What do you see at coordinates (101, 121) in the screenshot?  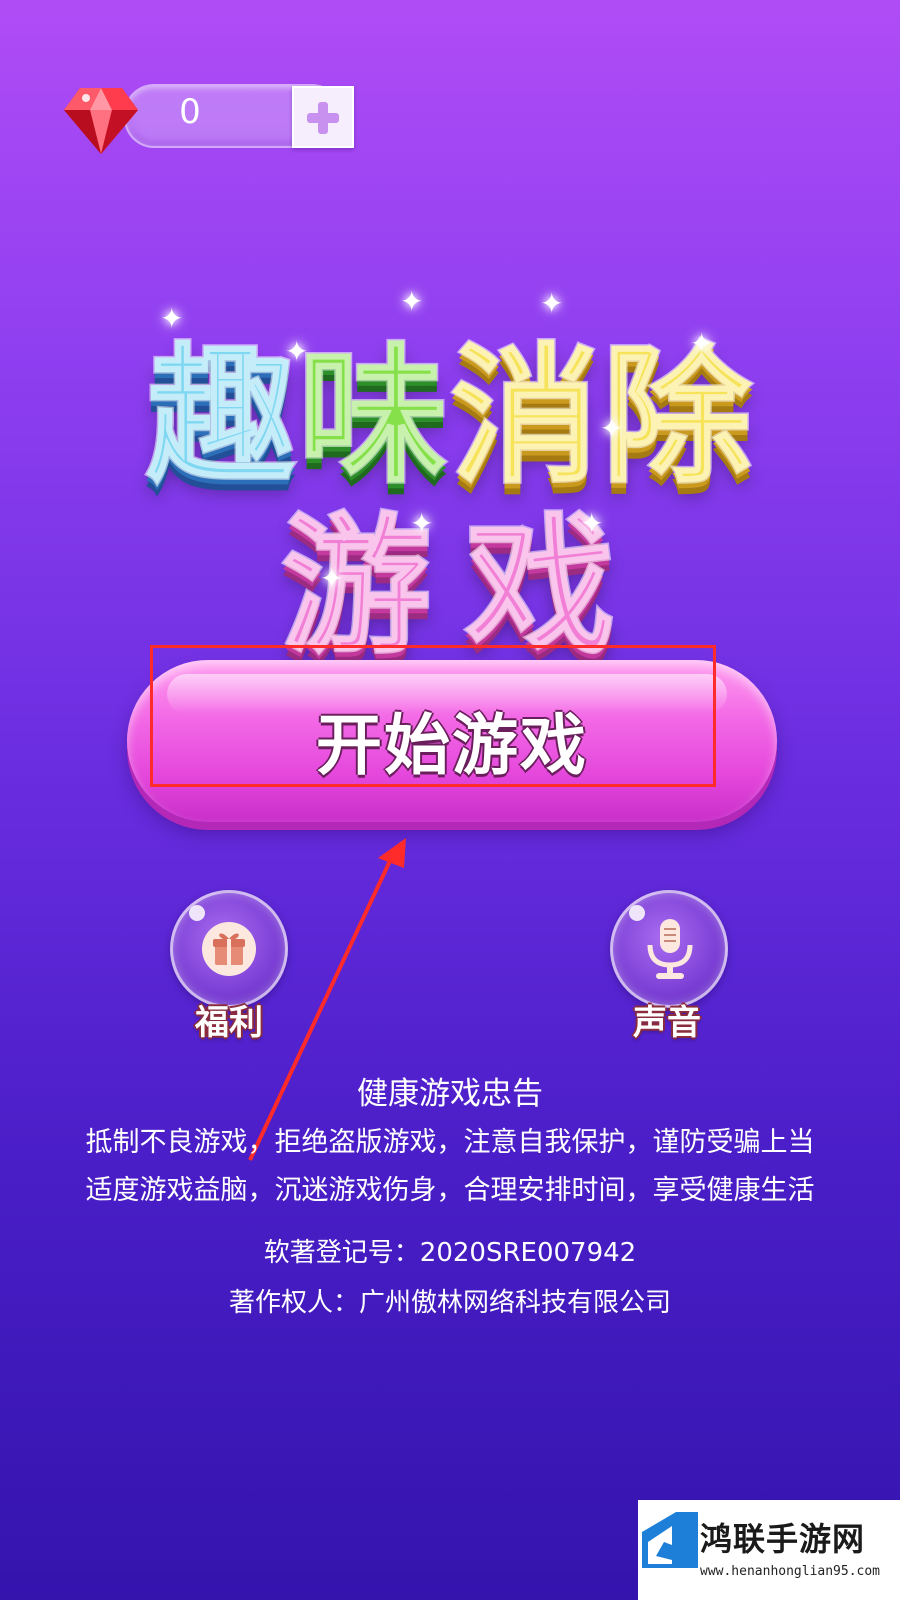 I see `ruby-gem-icon` at bounding box center [101, 121].